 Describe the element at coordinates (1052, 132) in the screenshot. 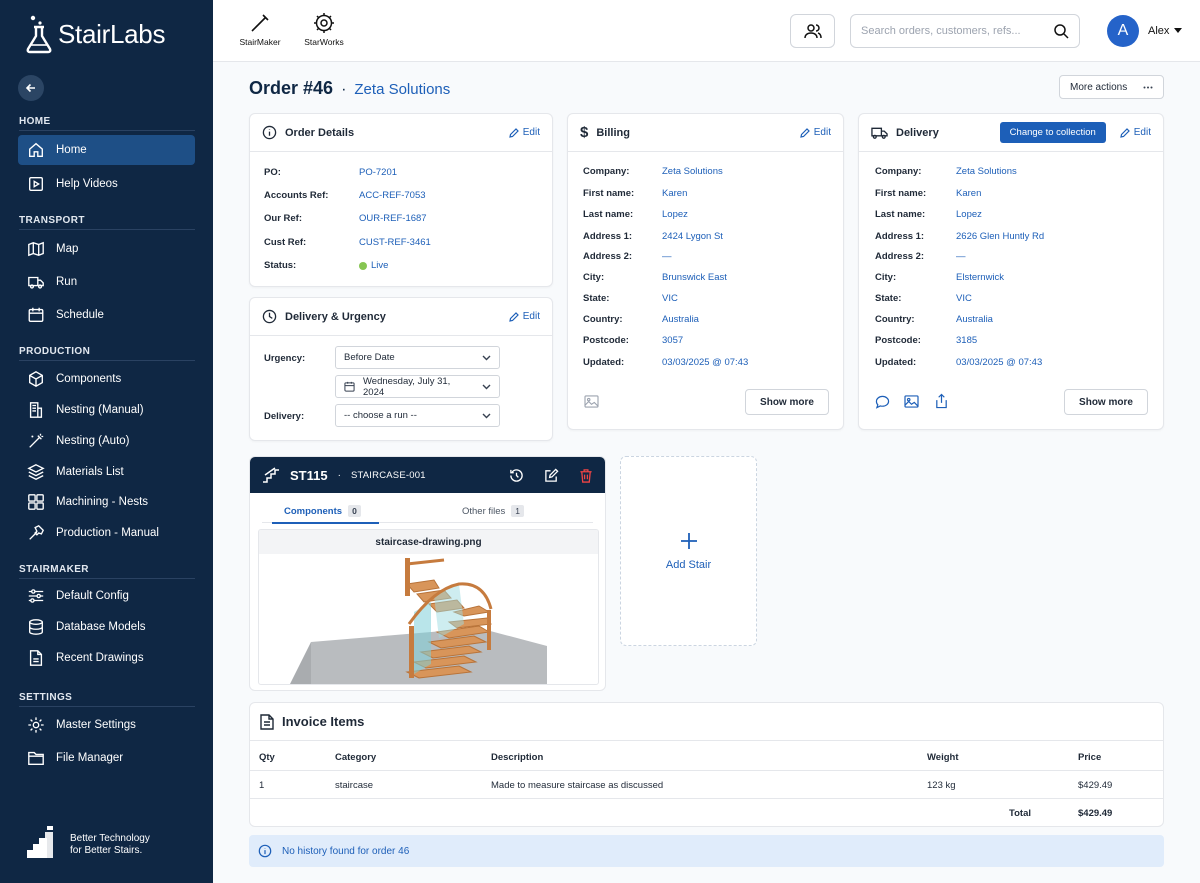

I see `change-to-collection-button: Change to collection` at that location.